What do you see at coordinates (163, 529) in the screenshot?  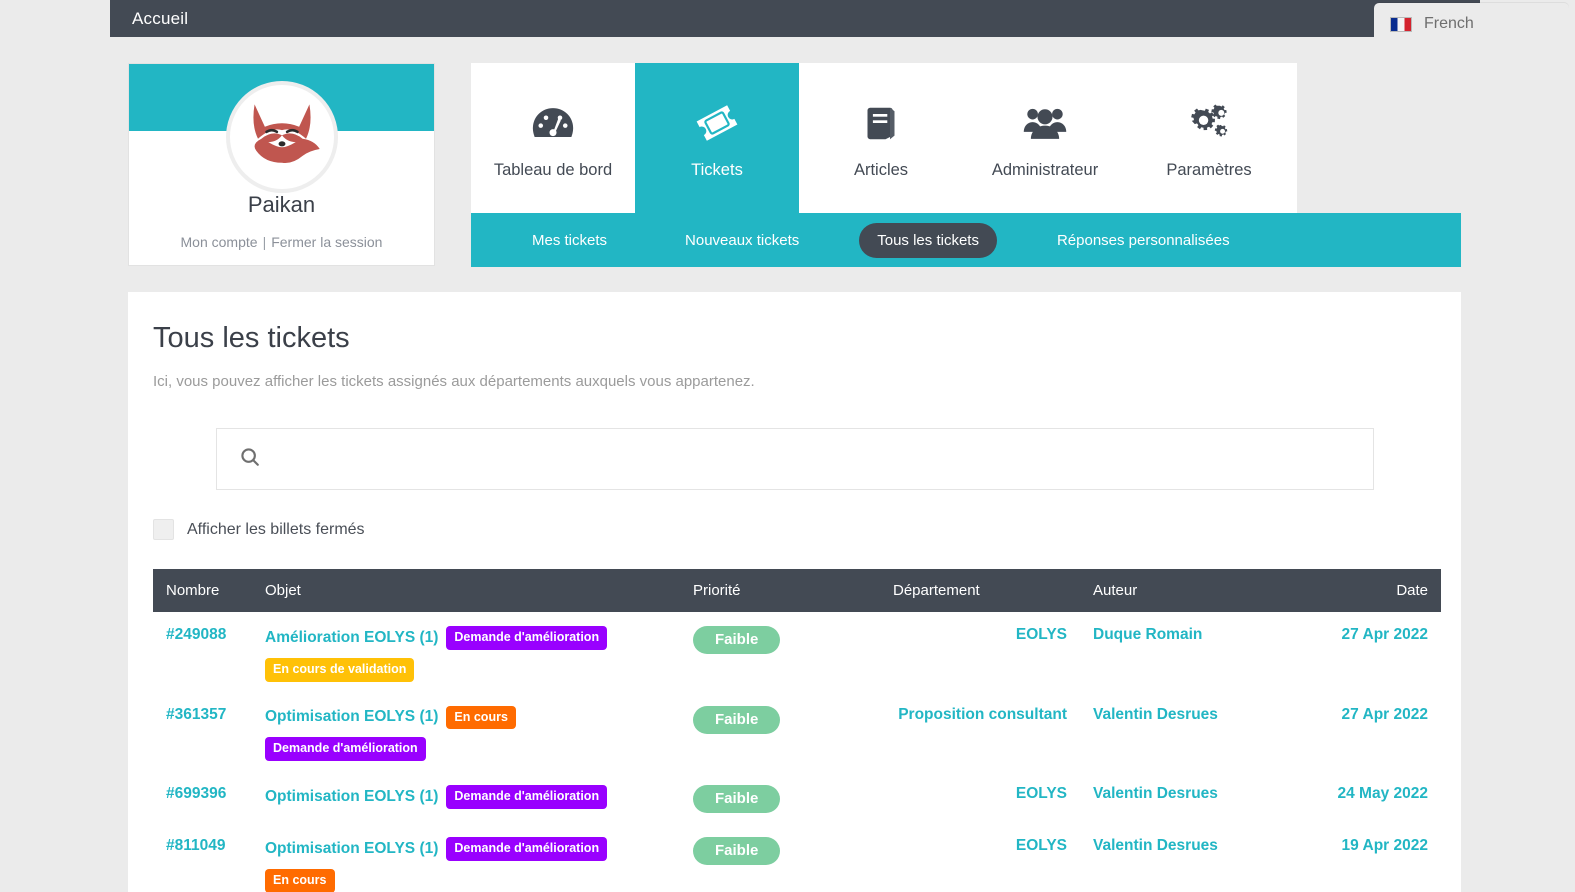 I see `show-closed-checkbox` at bounding box center [163, 529].